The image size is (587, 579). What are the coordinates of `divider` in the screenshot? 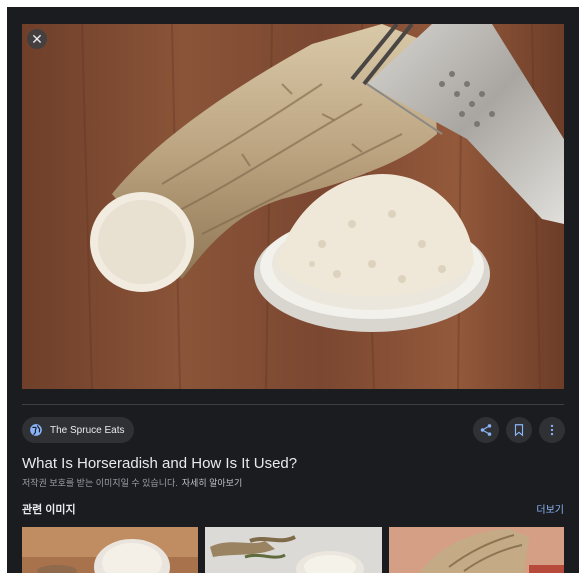 It's located at (293, 404).